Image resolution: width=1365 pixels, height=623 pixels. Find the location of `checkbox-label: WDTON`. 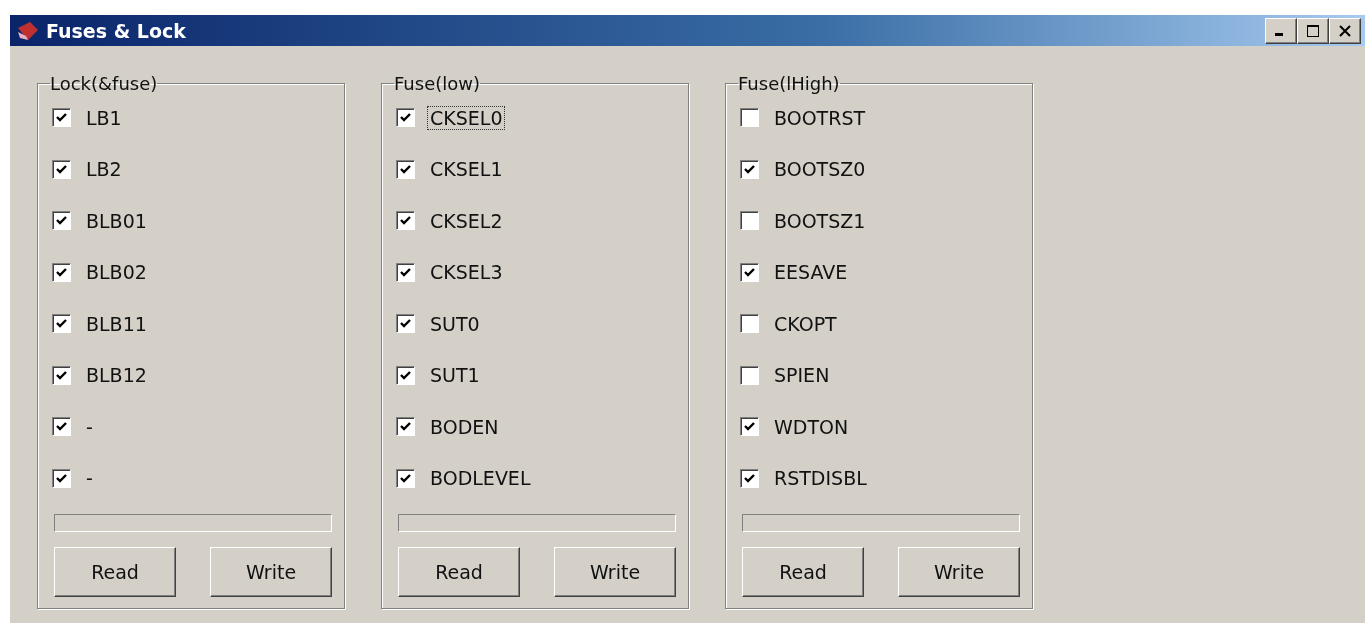

checkbox-label: WDTON is located at coordinates (811, 426).